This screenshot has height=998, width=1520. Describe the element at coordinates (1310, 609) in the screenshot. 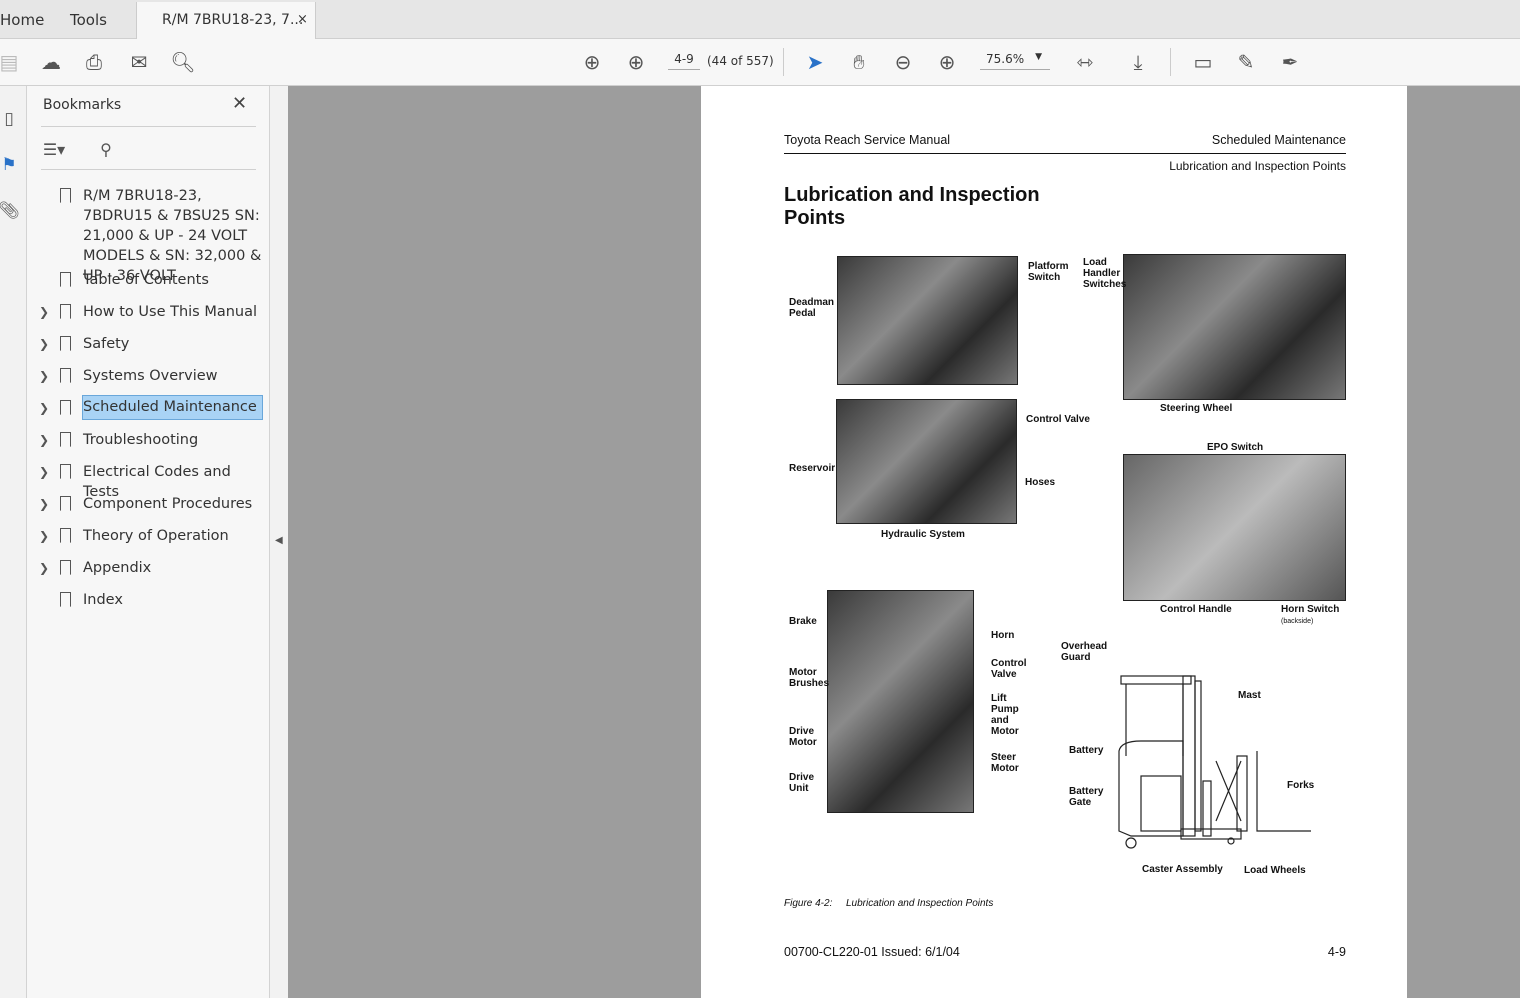

I see `label-horn-switch: Horn Switch` at that location.